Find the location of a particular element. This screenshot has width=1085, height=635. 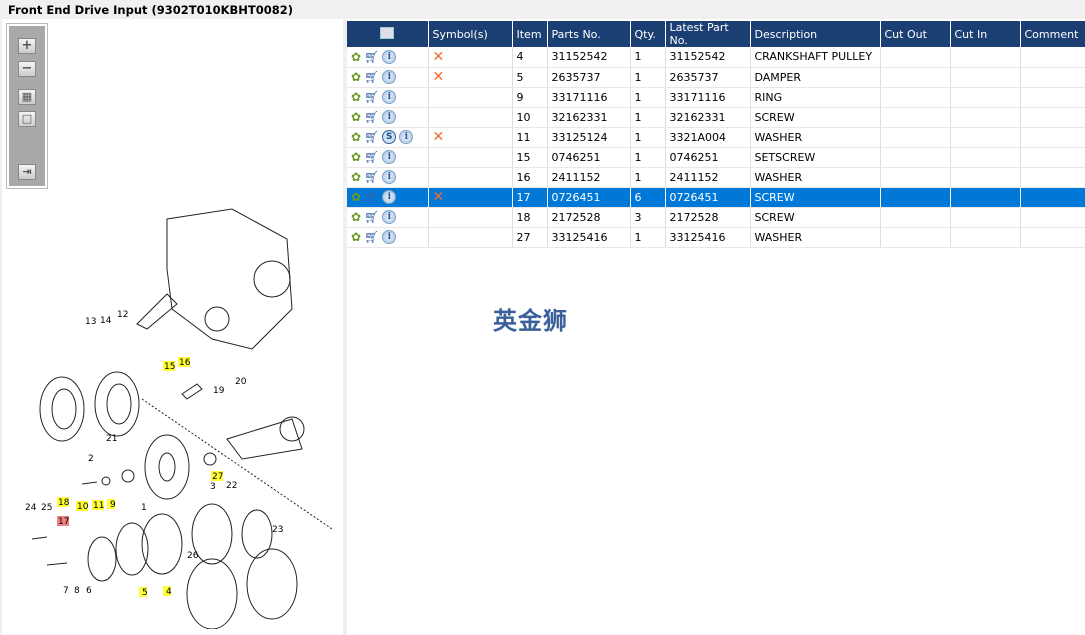

column-header-cut-out: Cut Out is located at coordinates (915, 34).